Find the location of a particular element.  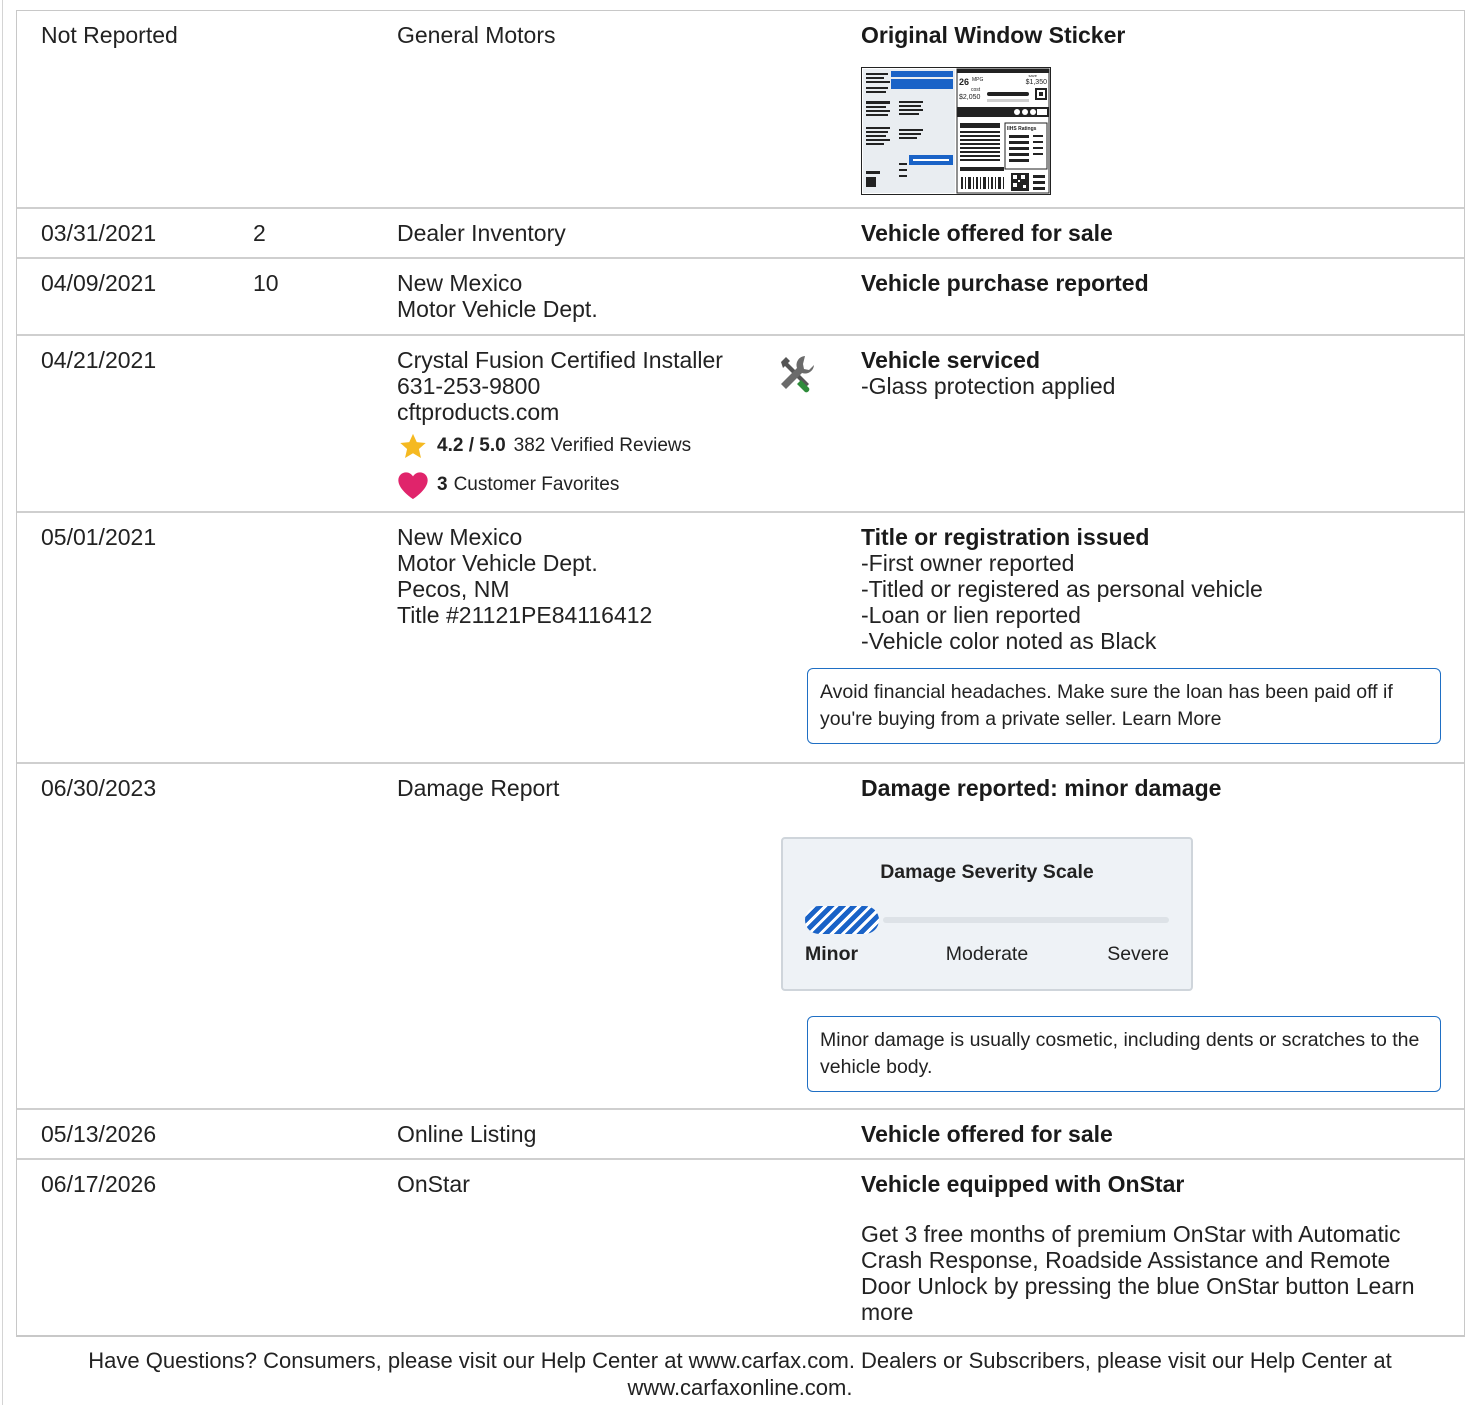

favorites-label: Customer Favorites is located at coordinates (536, 484).